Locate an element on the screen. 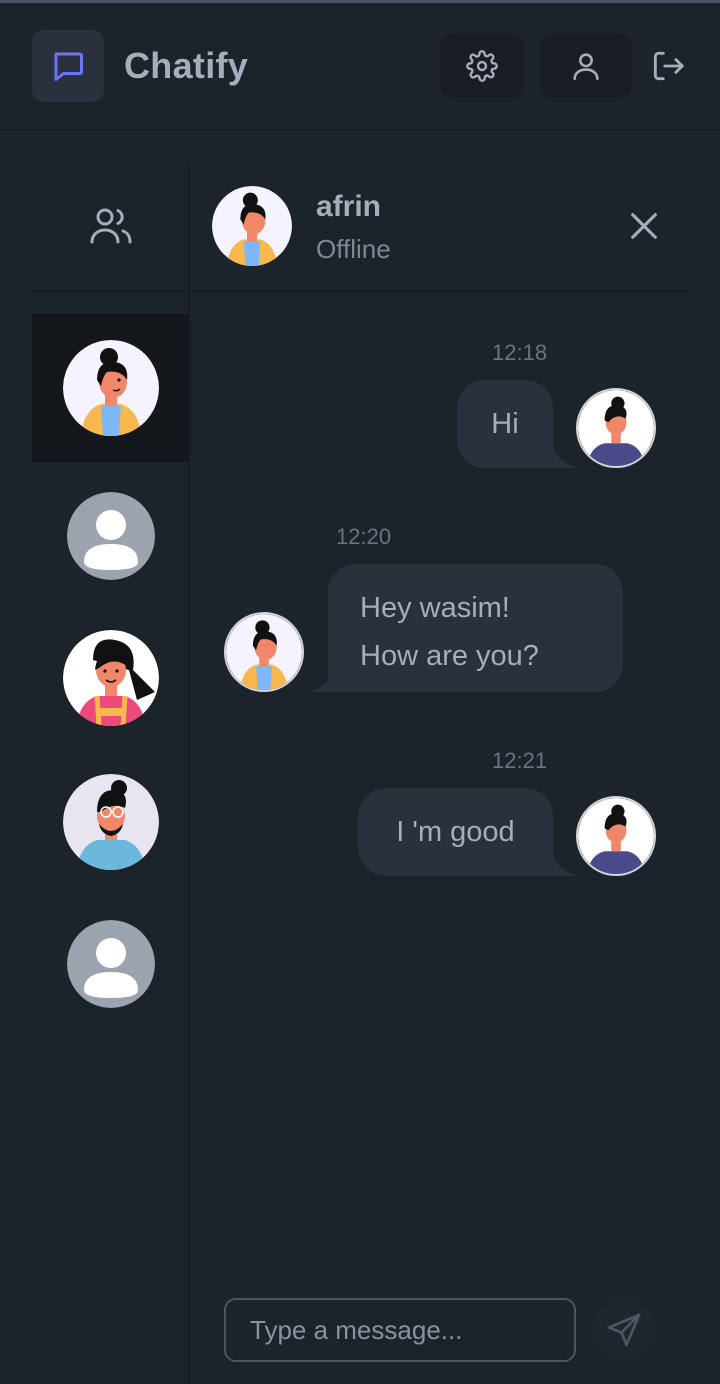 The image size is (720, 1384). logout-button is located at coordinates (668, 66).